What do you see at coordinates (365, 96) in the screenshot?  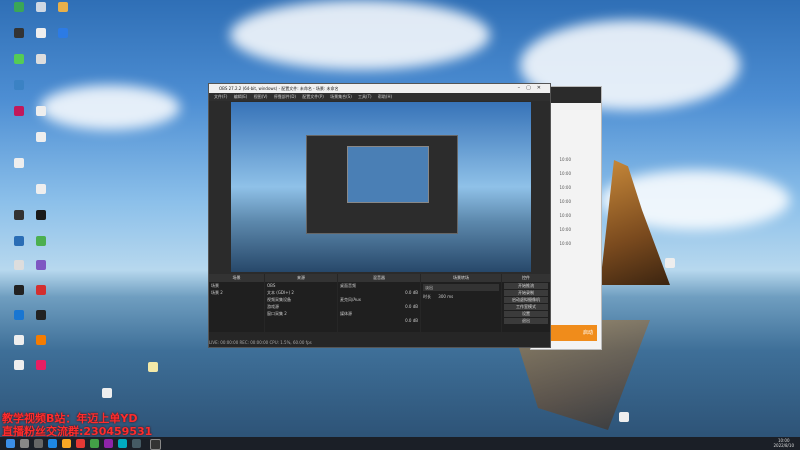 I see `menu-item-tools: 工具(T)` at bounding box center [365, 96].